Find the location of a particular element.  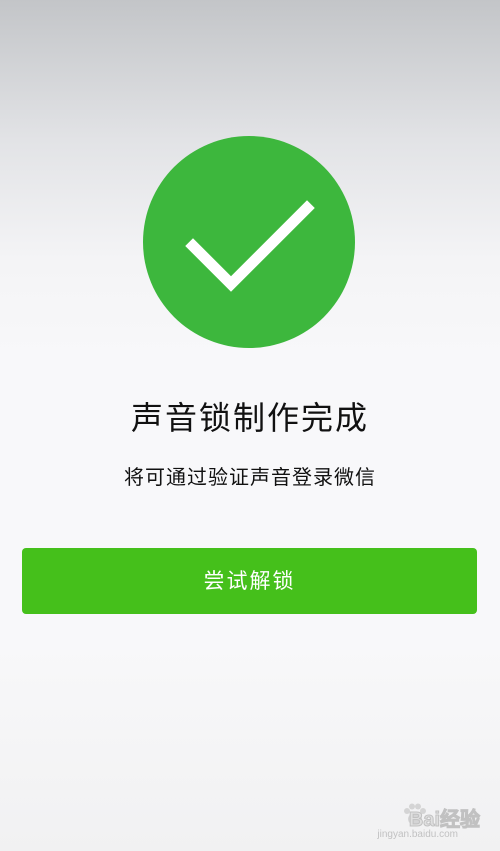

try-unlock-button: 尝试解锁 is located at coordinates (249, 581).